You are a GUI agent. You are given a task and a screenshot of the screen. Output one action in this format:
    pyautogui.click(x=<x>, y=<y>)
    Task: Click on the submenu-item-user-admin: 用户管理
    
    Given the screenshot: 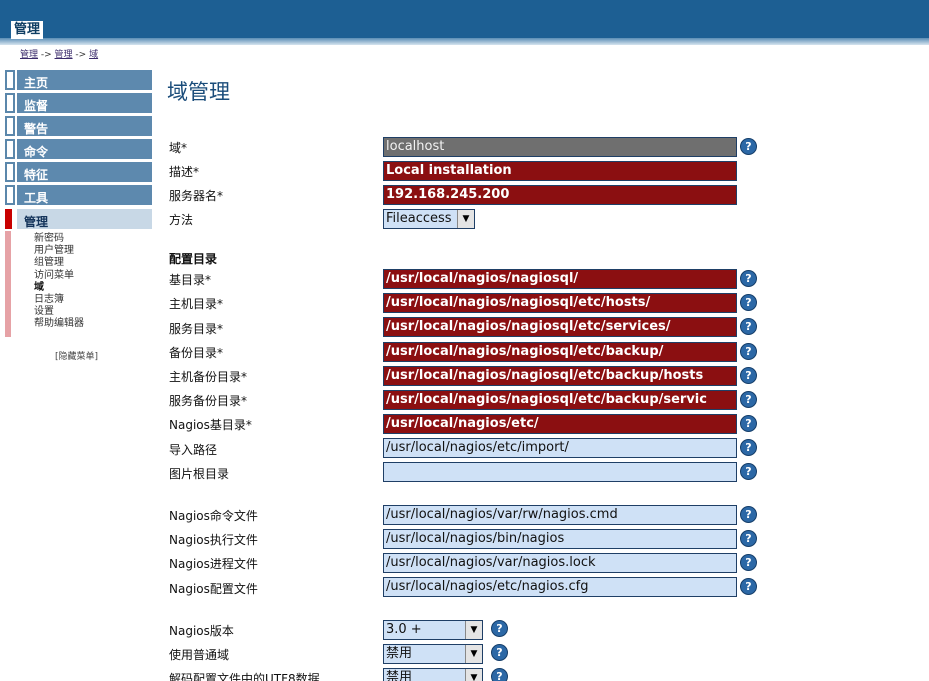 What is the action you would take?
    pyautogui.click(x=59, y=251)
    